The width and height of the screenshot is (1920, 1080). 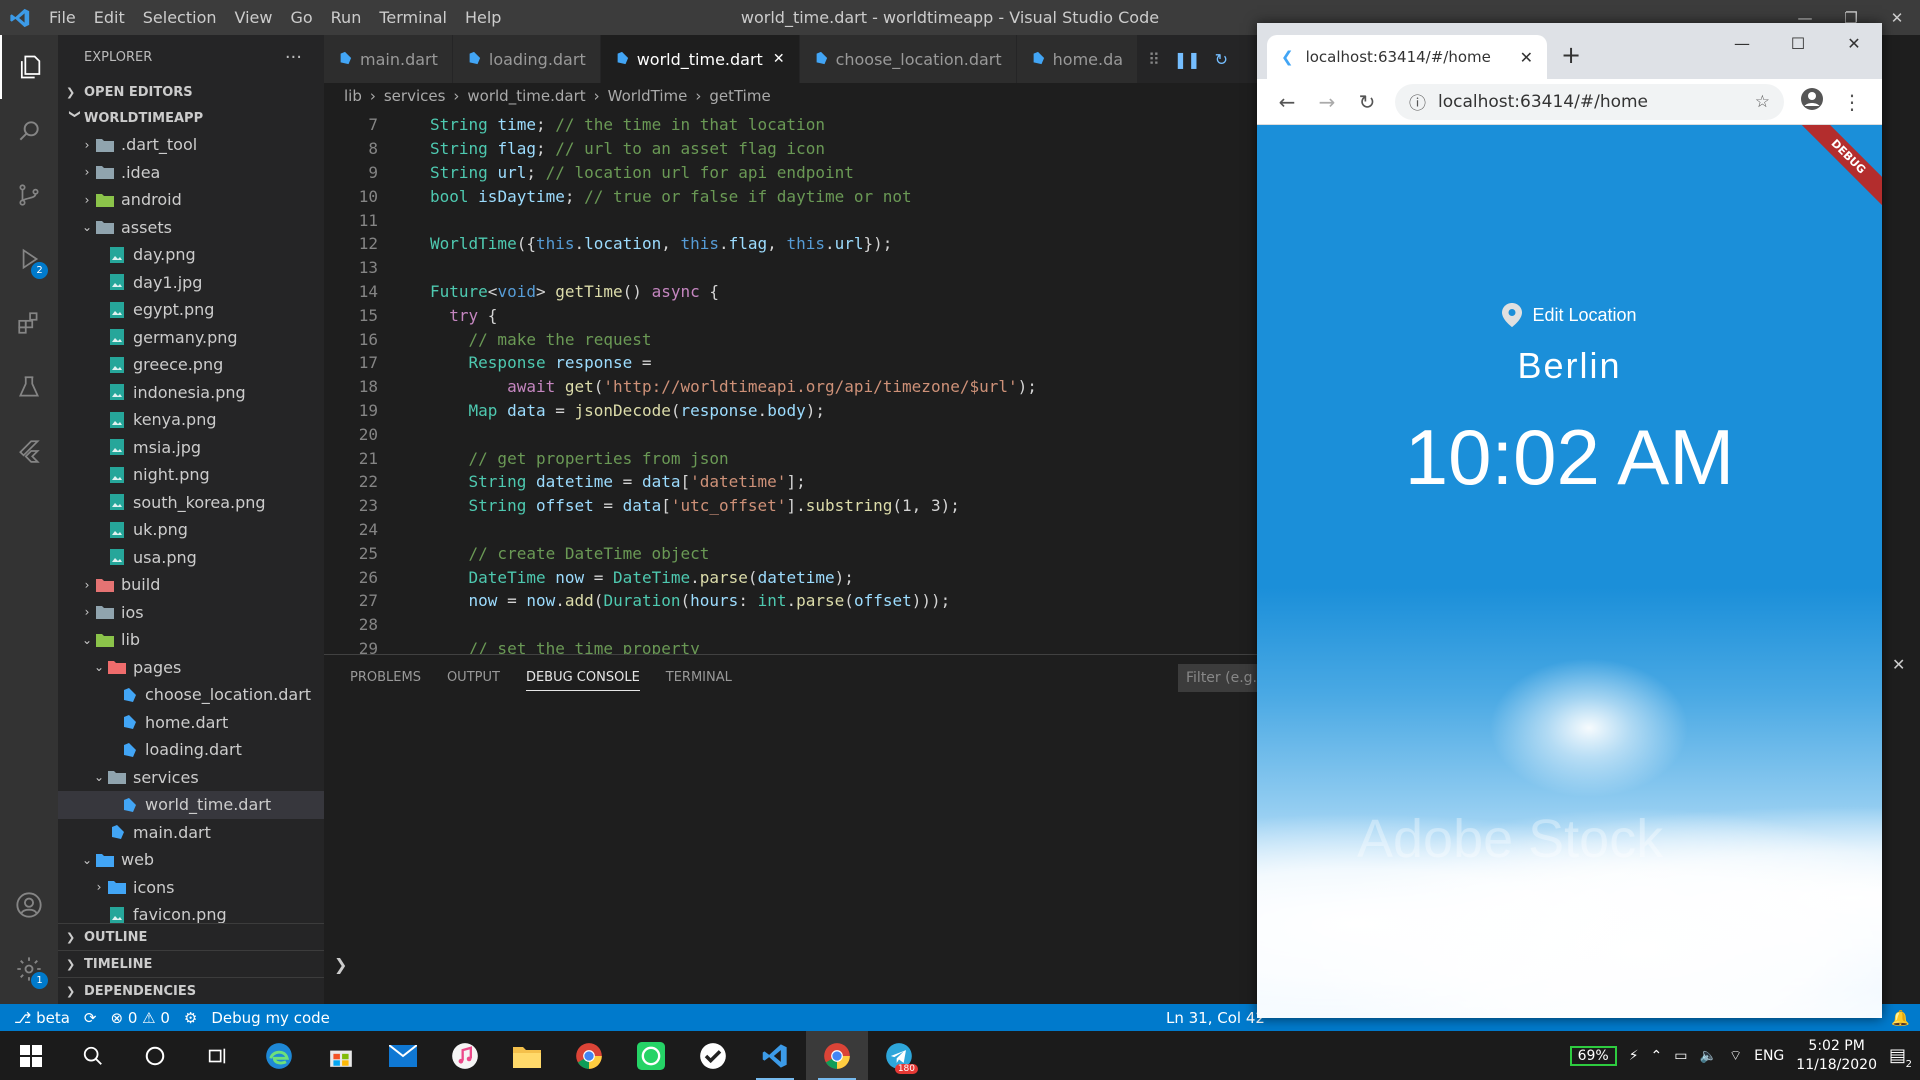 I want to click on chrome-icon, so click(x=589, y=1055).